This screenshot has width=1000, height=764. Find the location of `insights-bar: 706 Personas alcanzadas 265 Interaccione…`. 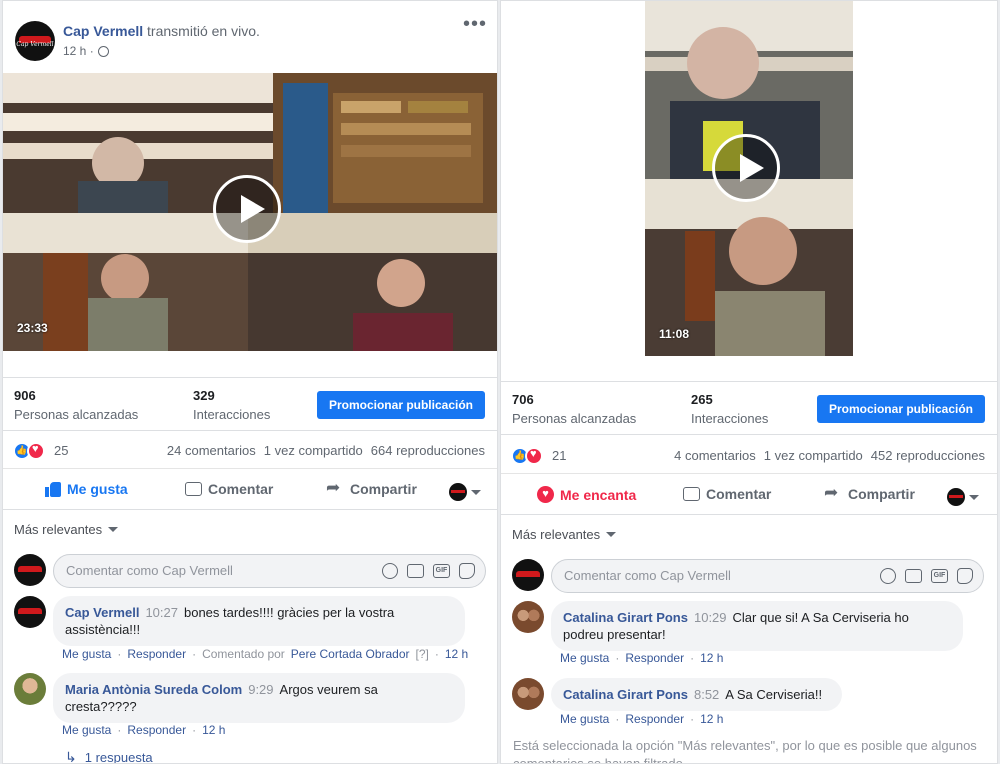

insights-bar: 706 Personas alcanzadas 265 Interaccione… is located at coordinates (749, 408).